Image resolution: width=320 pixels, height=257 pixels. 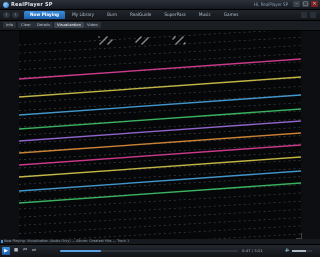 I want to click on app-title: RealPlayer SP, so click(x=32, y=4).